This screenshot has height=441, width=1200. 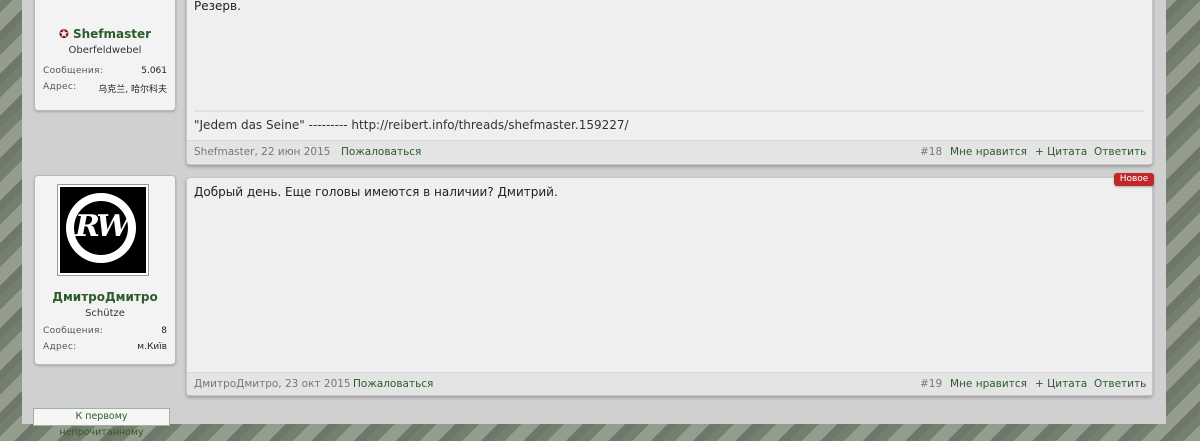 What do you see at coordinates (105, 73) in the screenshot?
I see `messages-count-row: Сообщения: 5.061` at bounding box center [105, 73].